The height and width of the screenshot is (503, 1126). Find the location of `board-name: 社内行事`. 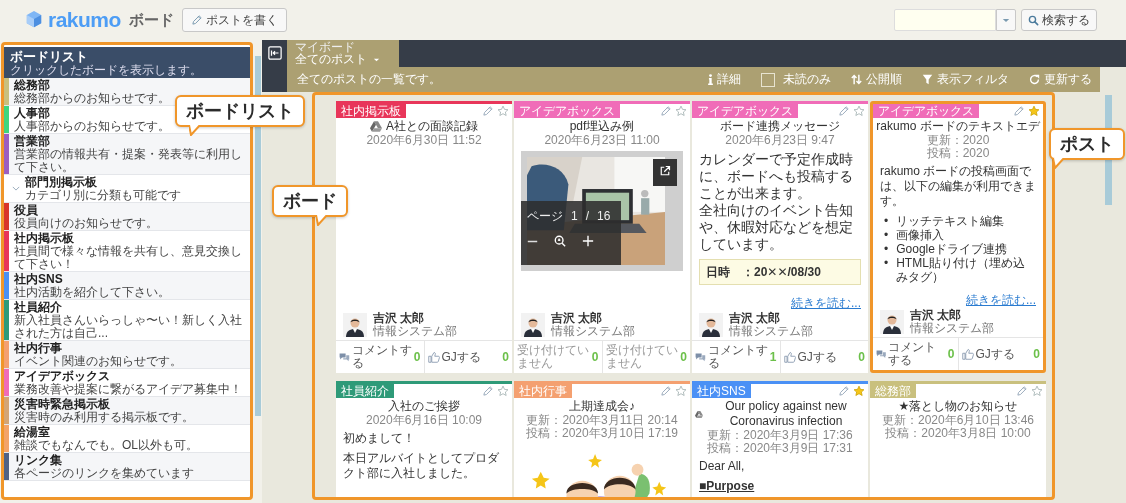

board-name: 社内行事 is located at coordinates (38, 348).